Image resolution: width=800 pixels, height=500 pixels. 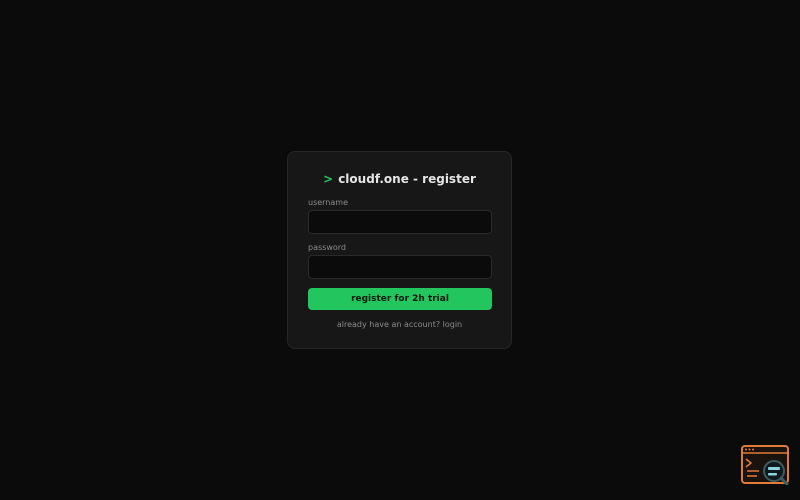 I want to click on login-link: already have an account? login, so click(x=399, y=324).